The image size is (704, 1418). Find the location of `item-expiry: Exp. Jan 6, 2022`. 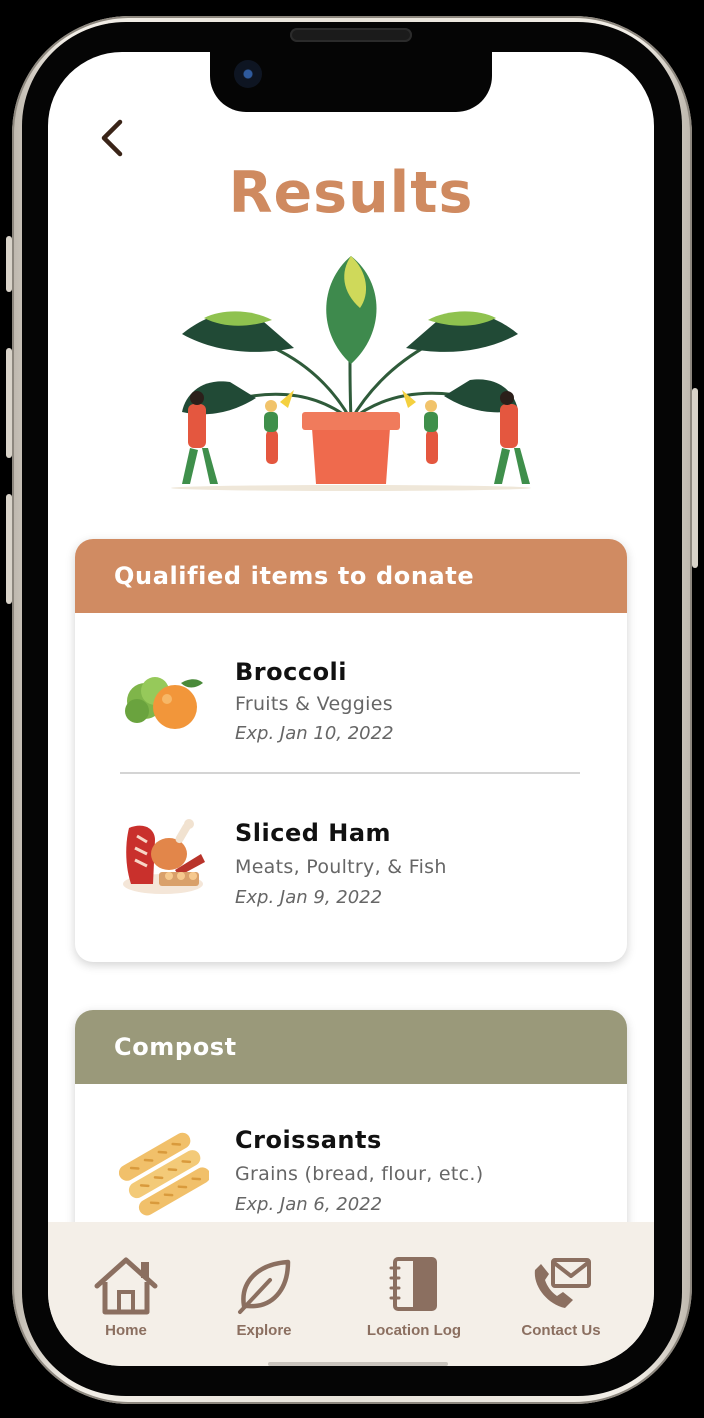

item-expiry: Exp. Jan 6, 2022 is located at coordinates (309, 1204).